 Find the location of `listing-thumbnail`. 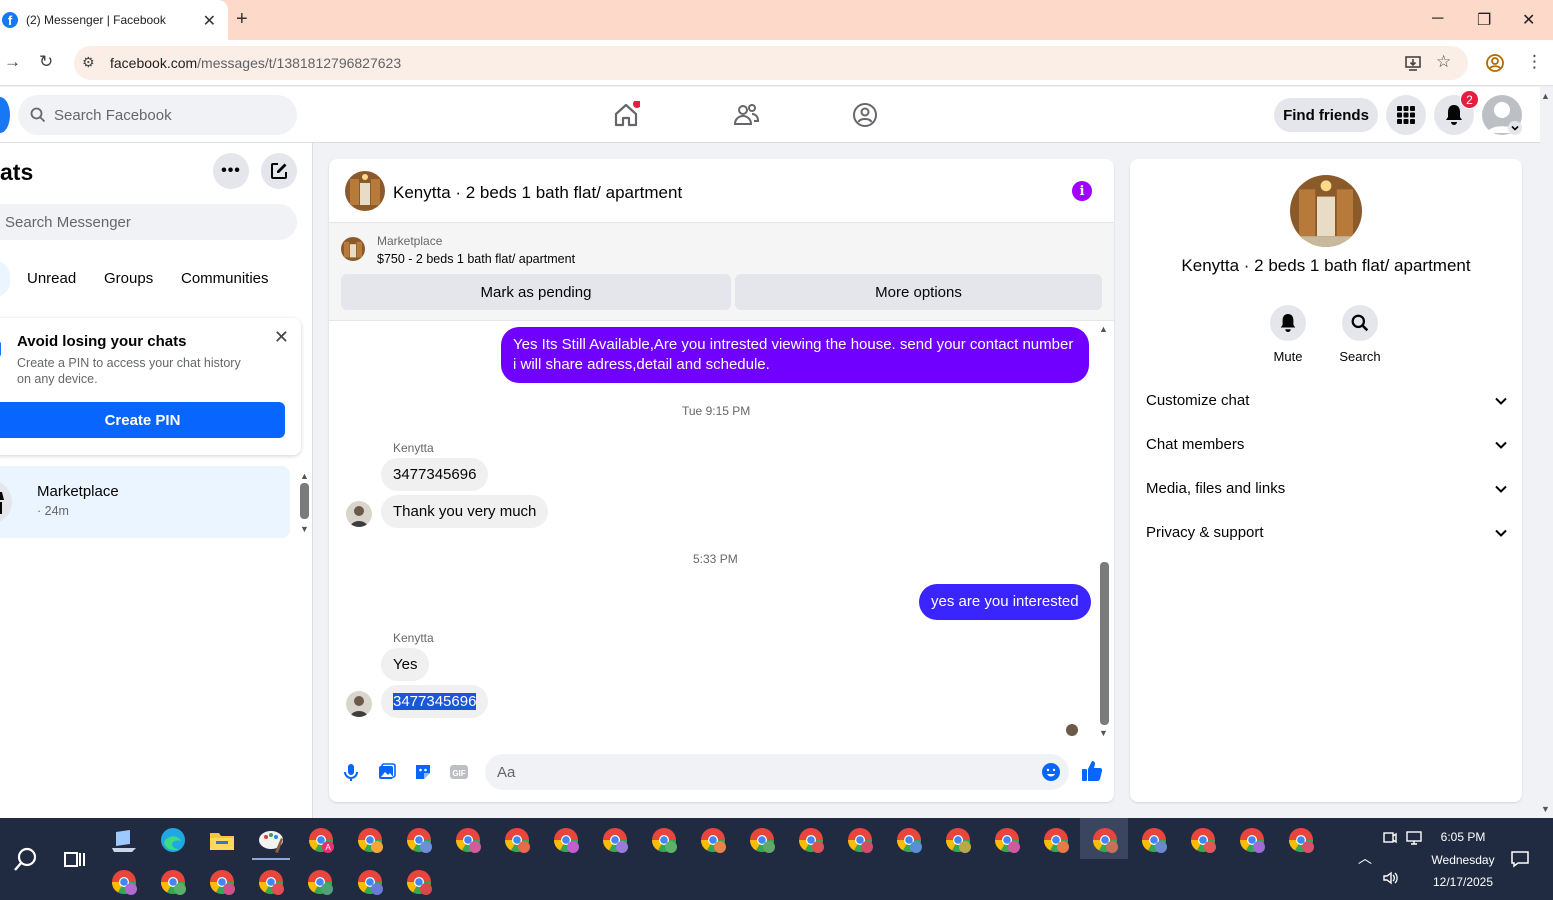

listing-thumbnail is located at coordinates (353, 249).